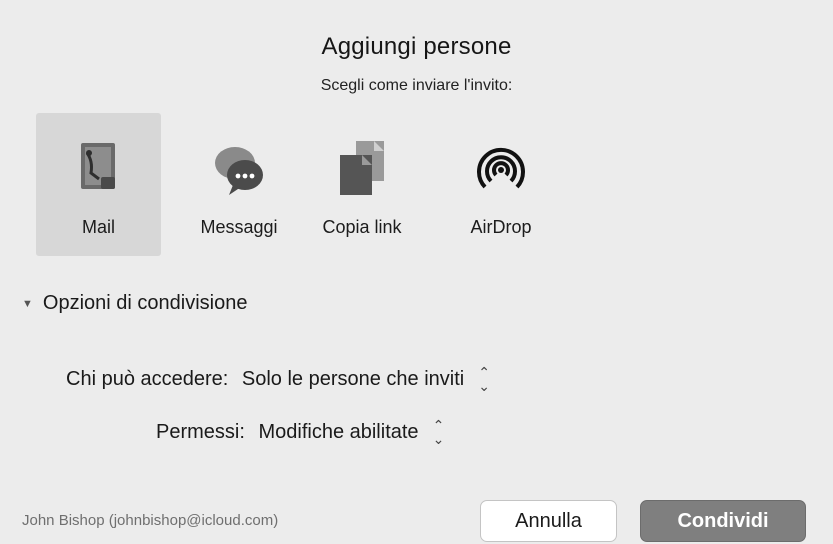  Describe the element at coordinates (416, 46) in the screenshot. I see `dialog-title: Aggiungi persone` at that location.